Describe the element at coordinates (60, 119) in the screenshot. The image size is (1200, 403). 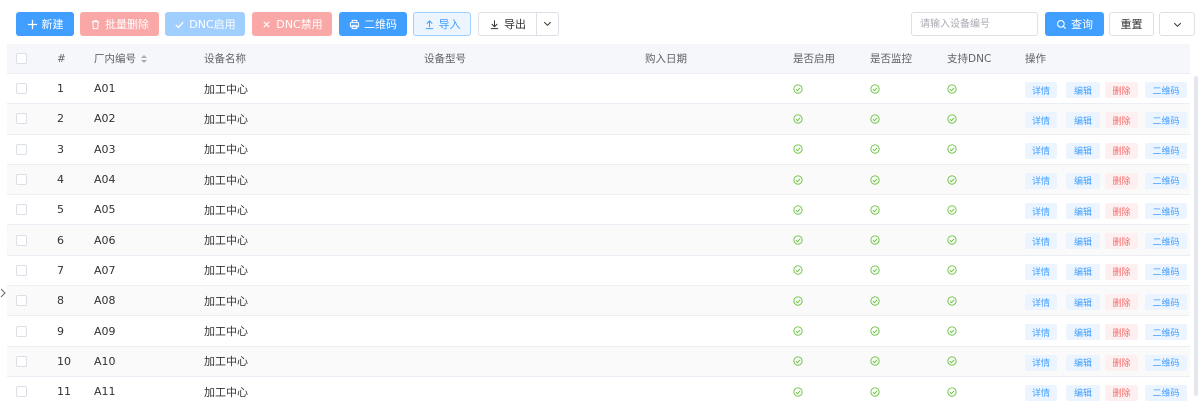
I see `row-num: 2` at that location.